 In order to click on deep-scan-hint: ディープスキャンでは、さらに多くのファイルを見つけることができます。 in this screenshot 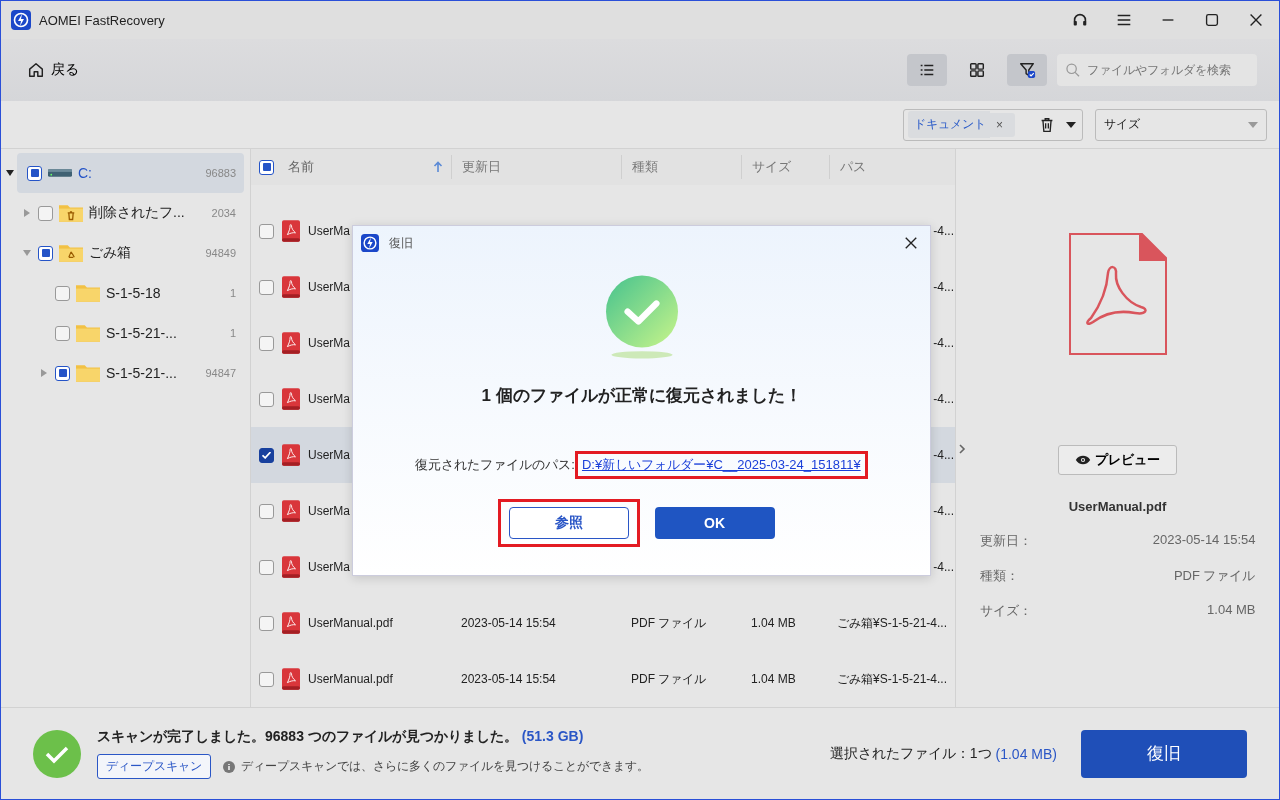, I will do `click(445, 766)`.